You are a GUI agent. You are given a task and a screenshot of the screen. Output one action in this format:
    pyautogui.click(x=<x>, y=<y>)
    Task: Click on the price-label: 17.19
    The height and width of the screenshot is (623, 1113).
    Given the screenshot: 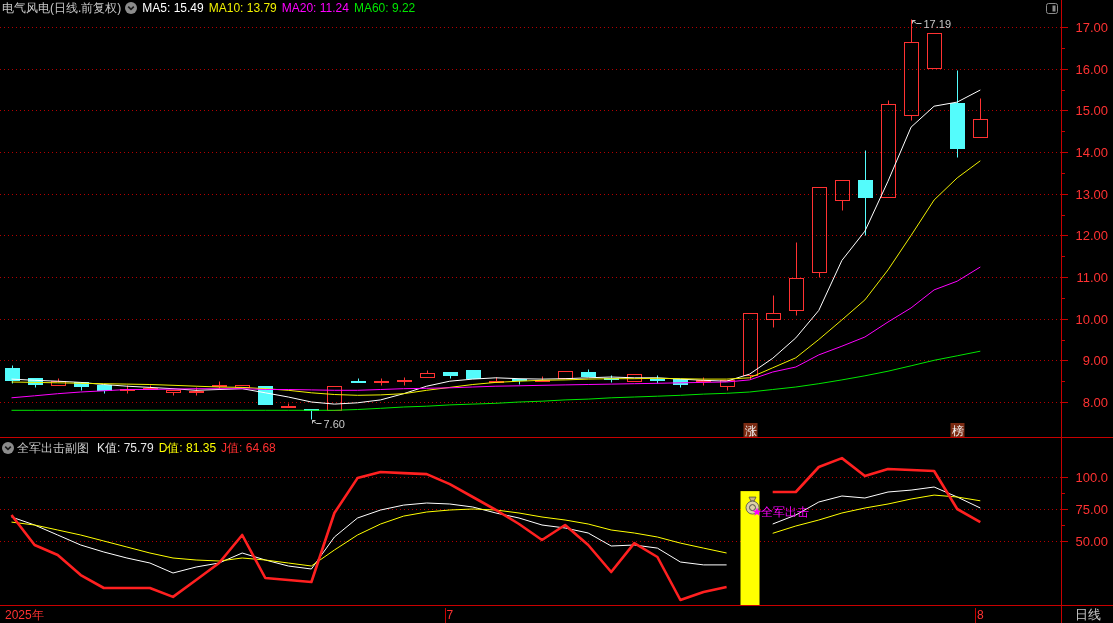 What is the action you would take?
    pyautogui.click(x=937, y=23)
    